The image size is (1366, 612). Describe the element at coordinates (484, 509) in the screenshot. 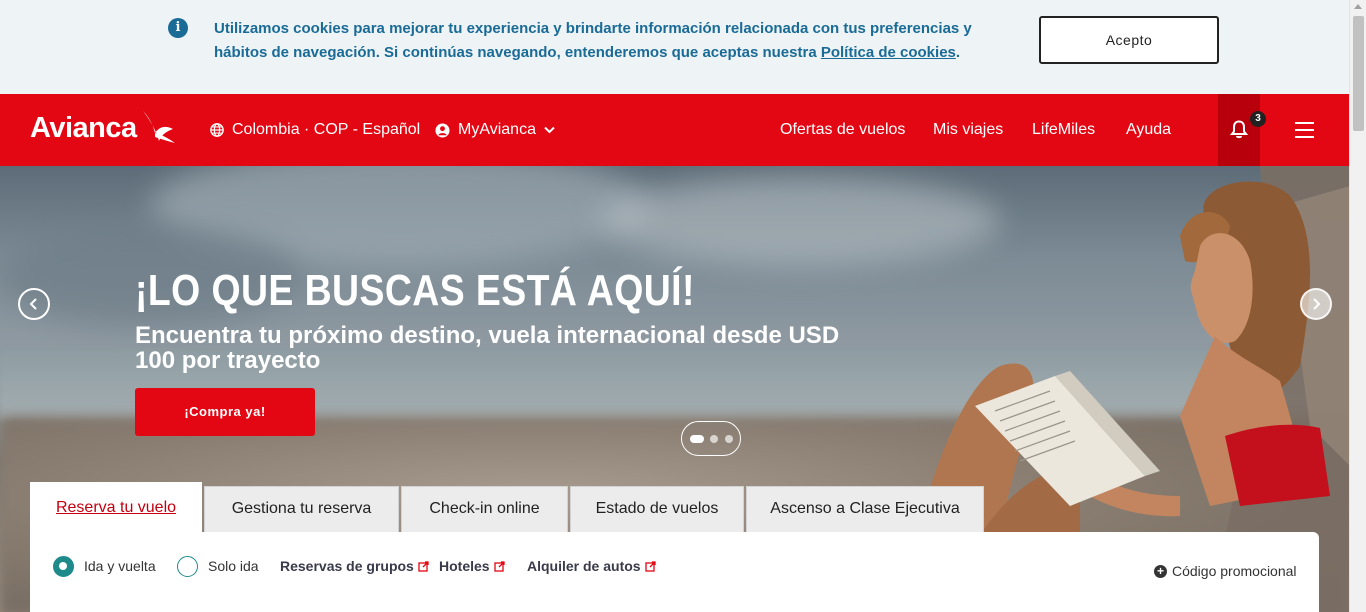

I see `tab-check-in: Check-in online` at that location.